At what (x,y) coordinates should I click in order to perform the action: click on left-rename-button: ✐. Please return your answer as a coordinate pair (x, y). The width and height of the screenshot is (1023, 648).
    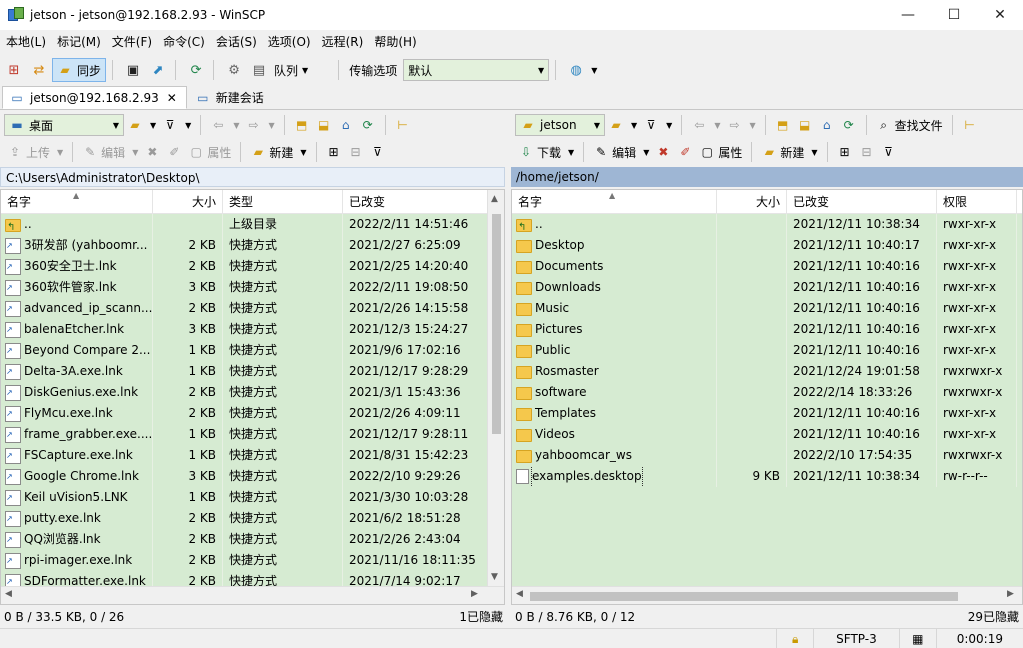
    Looking at the image, I should click on (174, 152).